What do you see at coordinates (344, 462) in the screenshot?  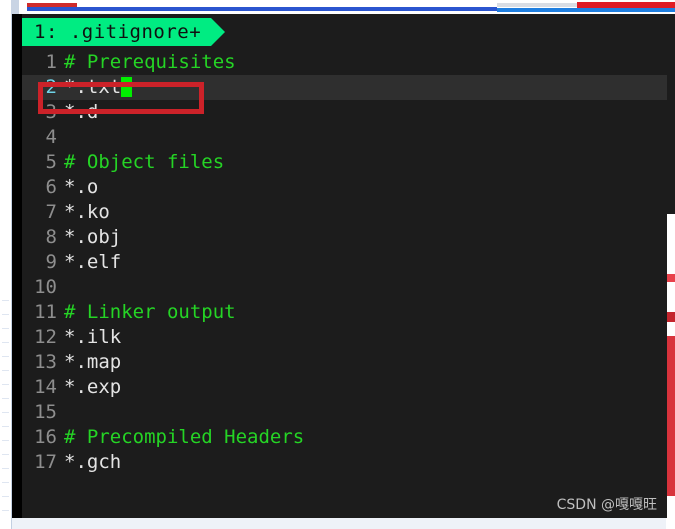 I see `code-line: 17 *.gch` at bounding box center [344, 462].